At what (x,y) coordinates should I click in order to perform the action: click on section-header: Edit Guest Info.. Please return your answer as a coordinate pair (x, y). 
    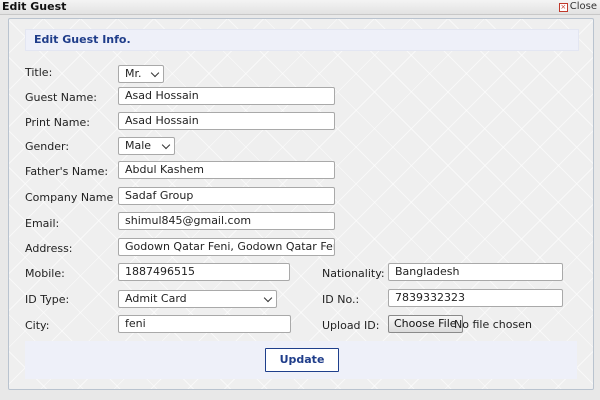
    Looking at the image, I should click on (302, 40).